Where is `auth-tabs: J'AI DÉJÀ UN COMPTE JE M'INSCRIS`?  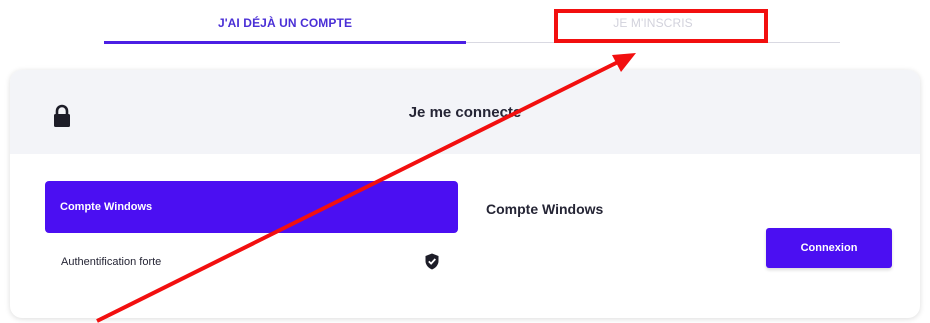 auth-tabs: J'AI DÉJÀ UN COMPTE JE M'INSCRIS is located at coordinates (472, 23).